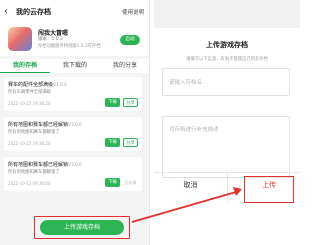 This screenshot has width=320, height=245. What do you see at coordinates (227, 188) in the screenshot?
I see `divider` at bounding box center [227, 188].